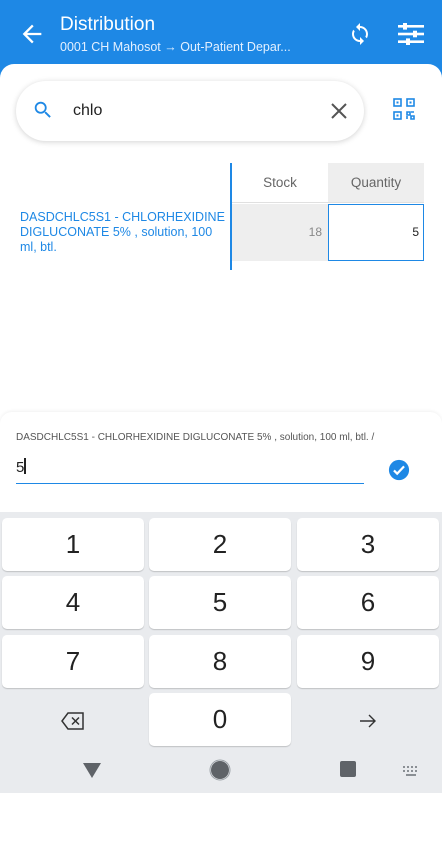  I want to click on key-5: 5, so click(220, 602).